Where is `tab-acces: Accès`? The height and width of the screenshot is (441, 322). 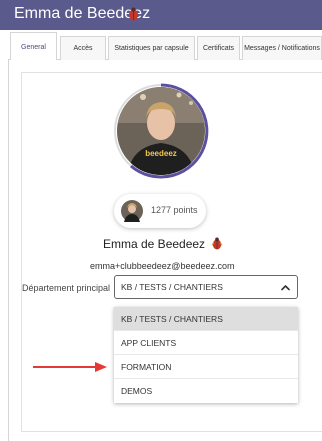 tab-acces: Accès is located at coordinates (83, 48).